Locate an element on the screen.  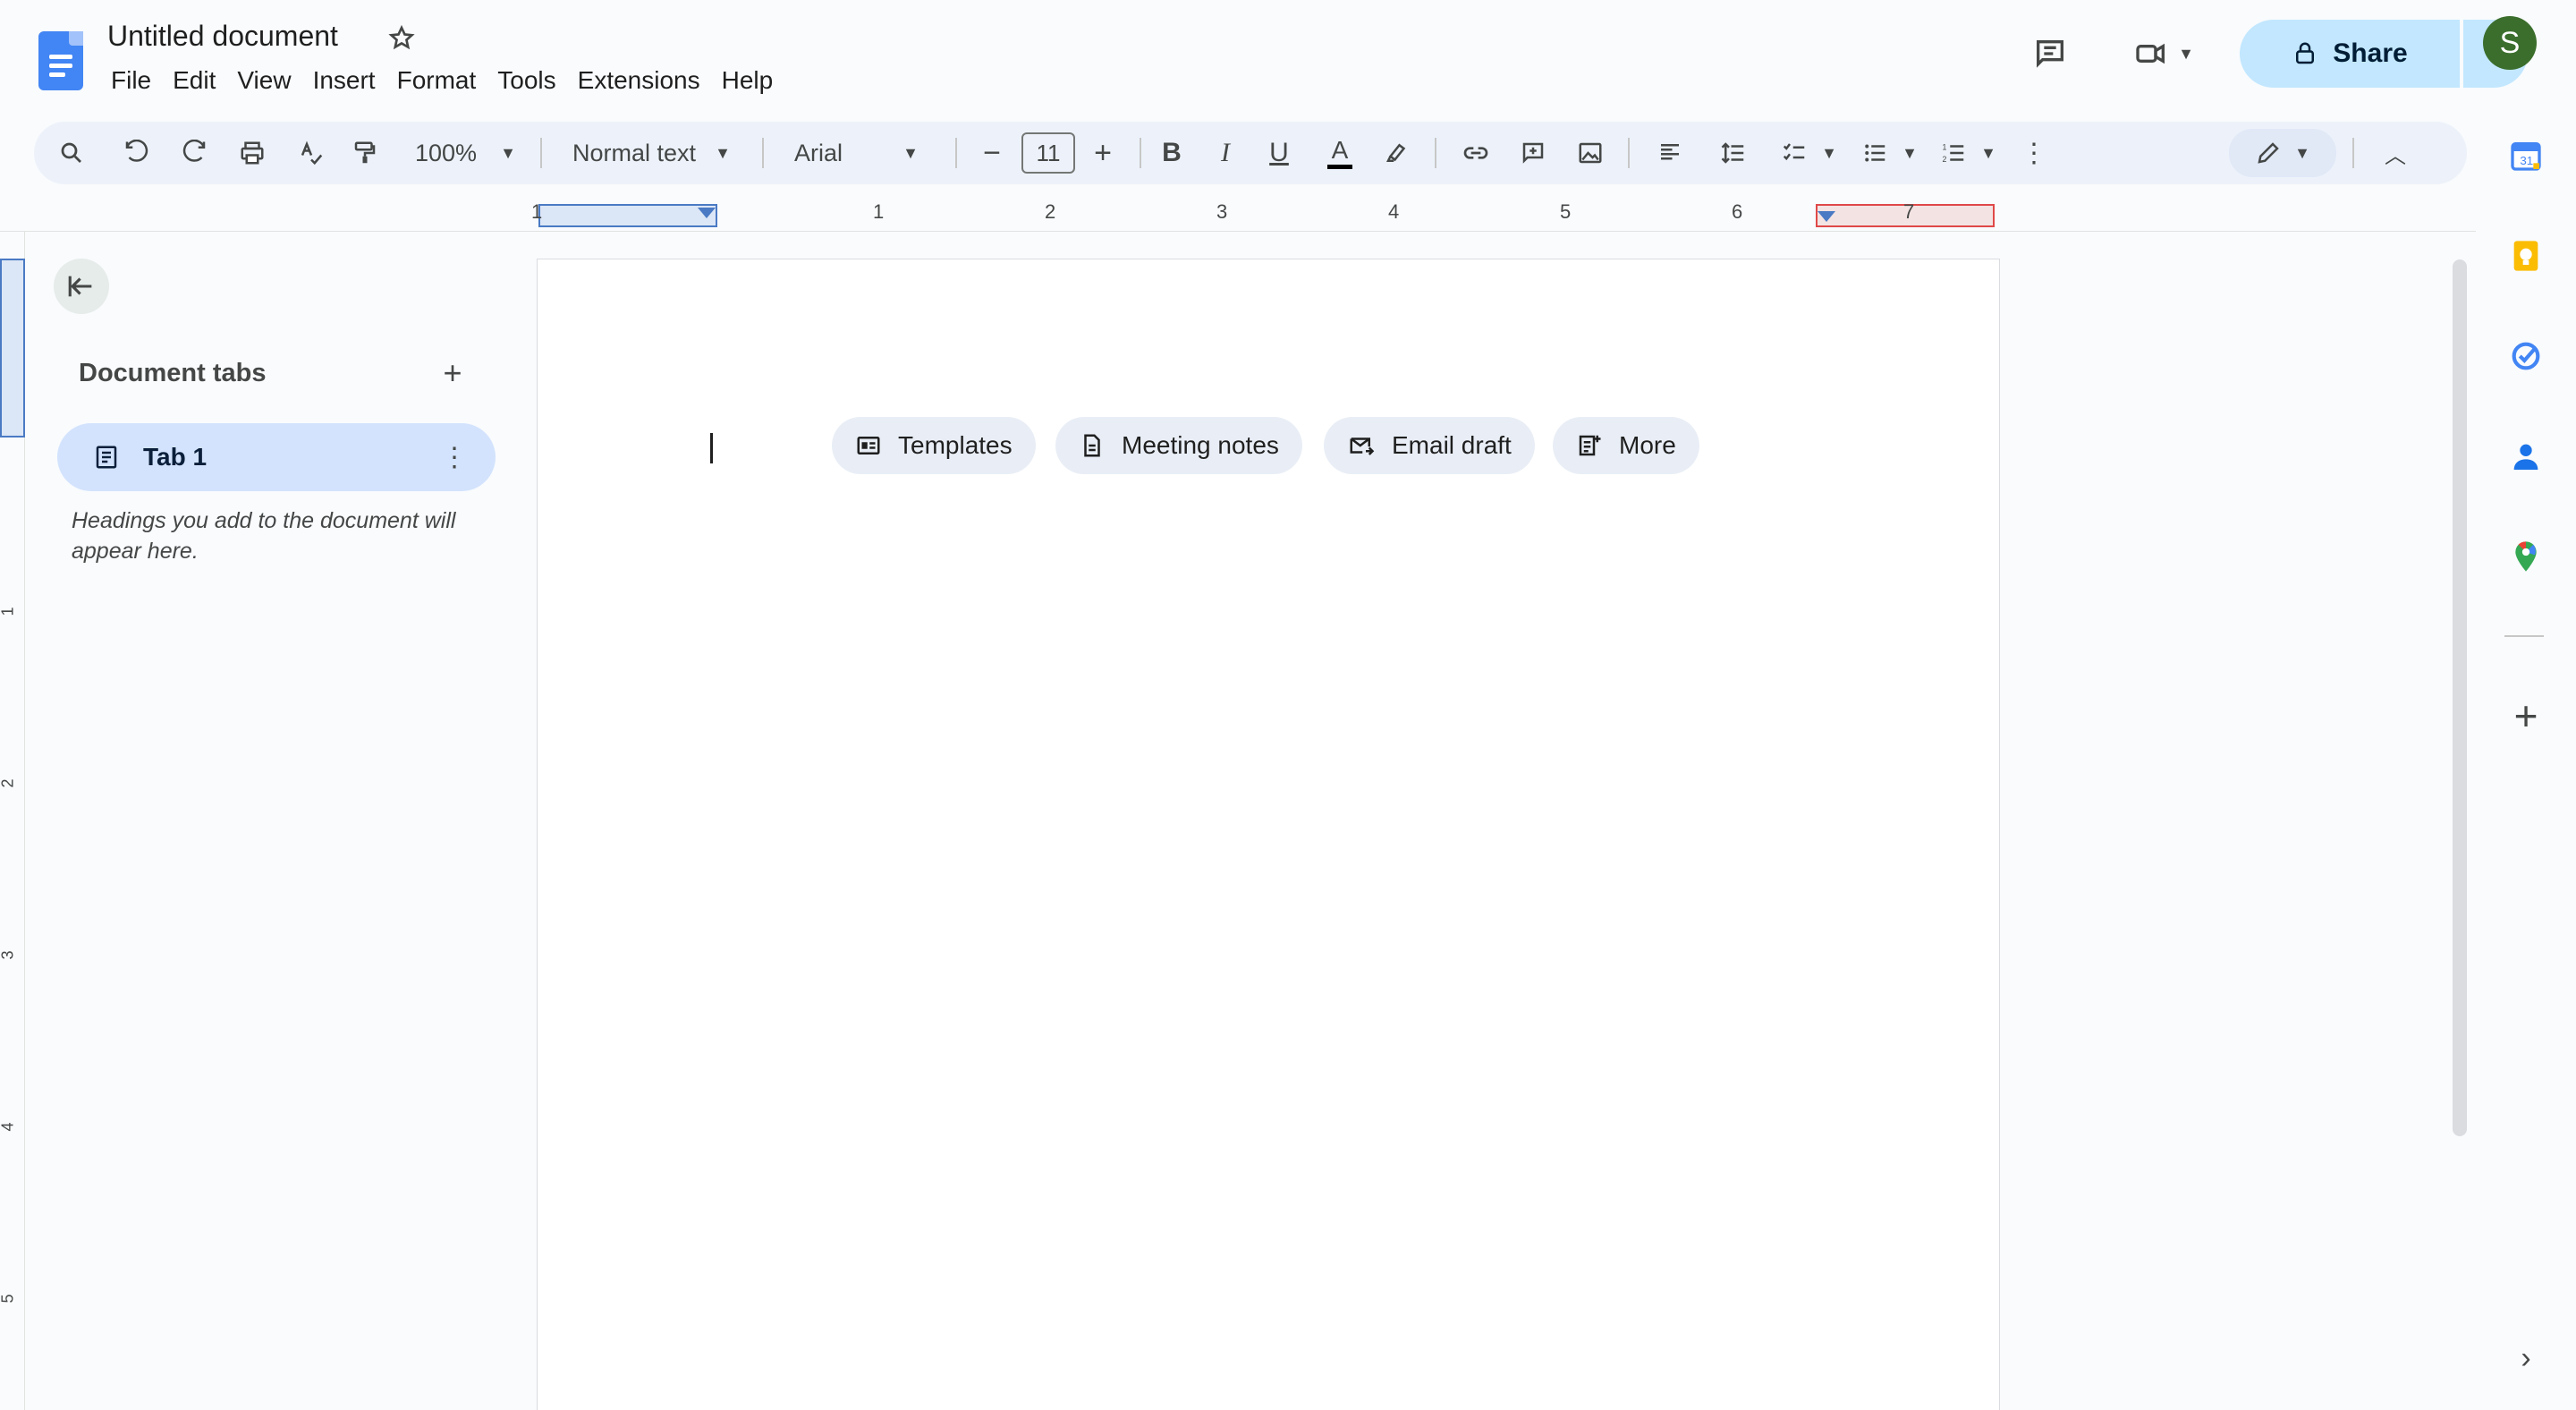
spellcheck-button is located at coordinates (311, 153).